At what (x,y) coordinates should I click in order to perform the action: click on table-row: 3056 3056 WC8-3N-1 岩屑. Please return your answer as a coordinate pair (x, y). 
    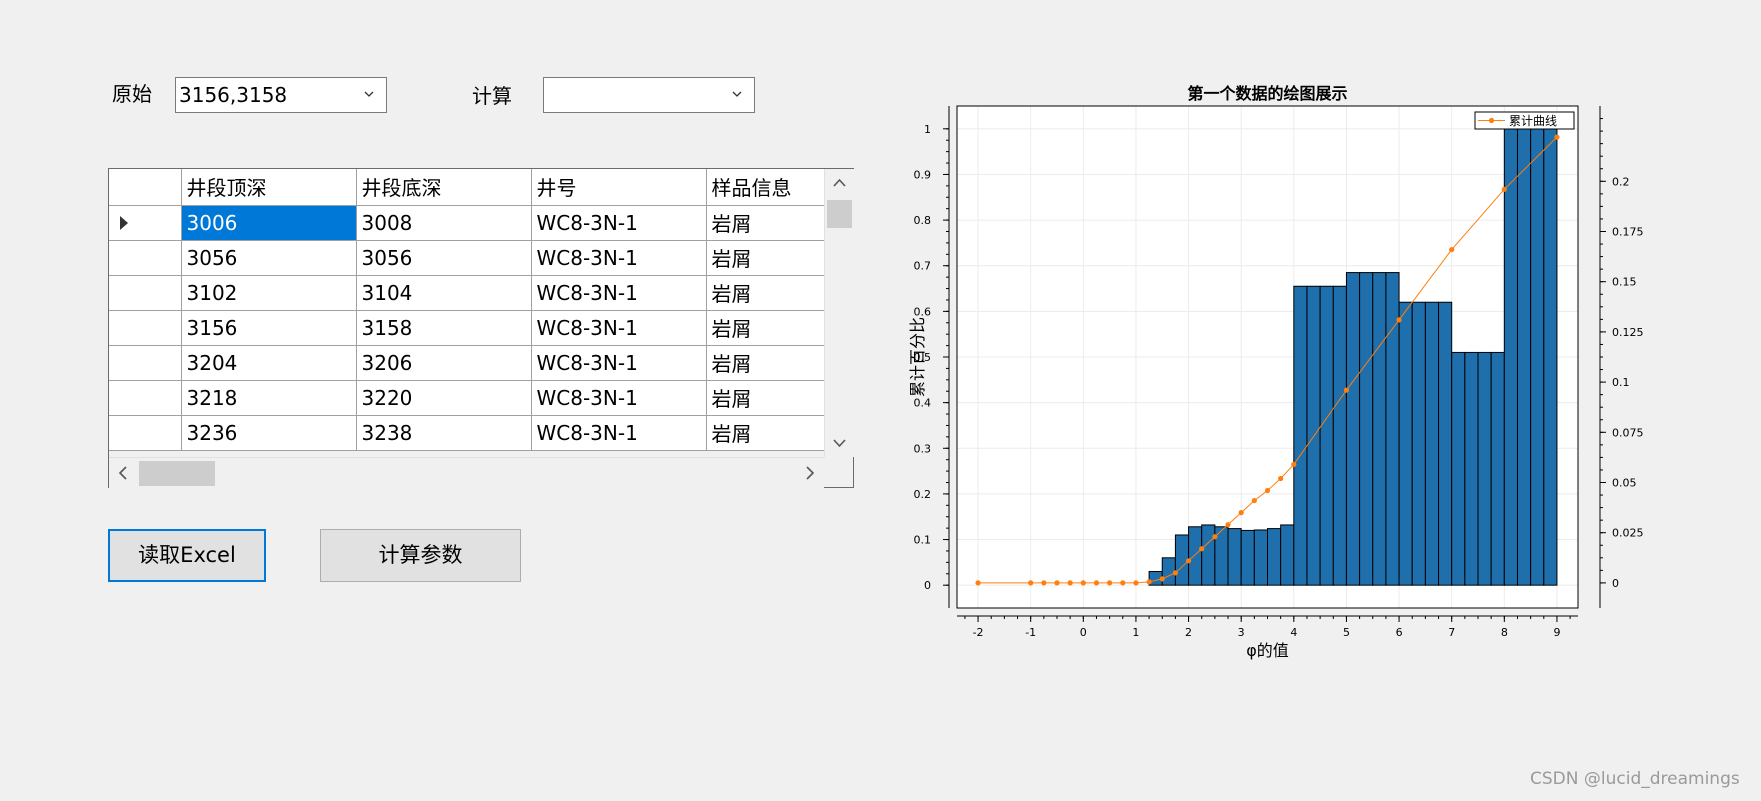
    Looking at the image, I should click on (467, 258).